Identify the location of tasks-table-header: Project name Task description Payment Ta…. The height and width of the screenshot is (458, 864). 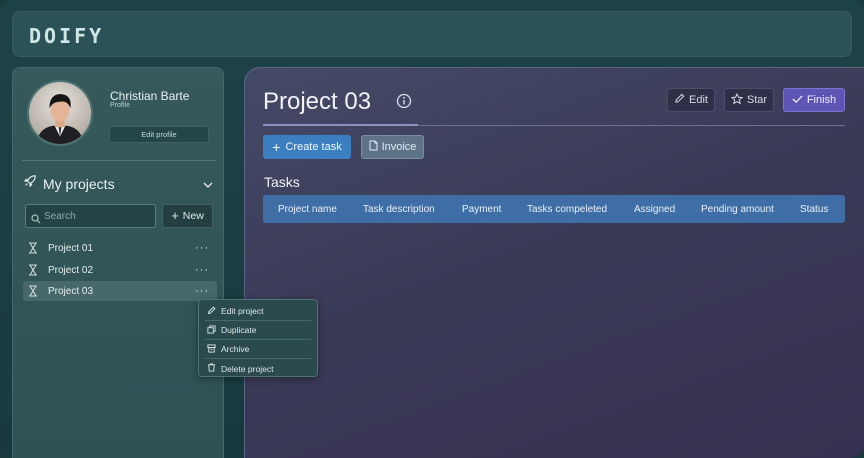
(554, 209).